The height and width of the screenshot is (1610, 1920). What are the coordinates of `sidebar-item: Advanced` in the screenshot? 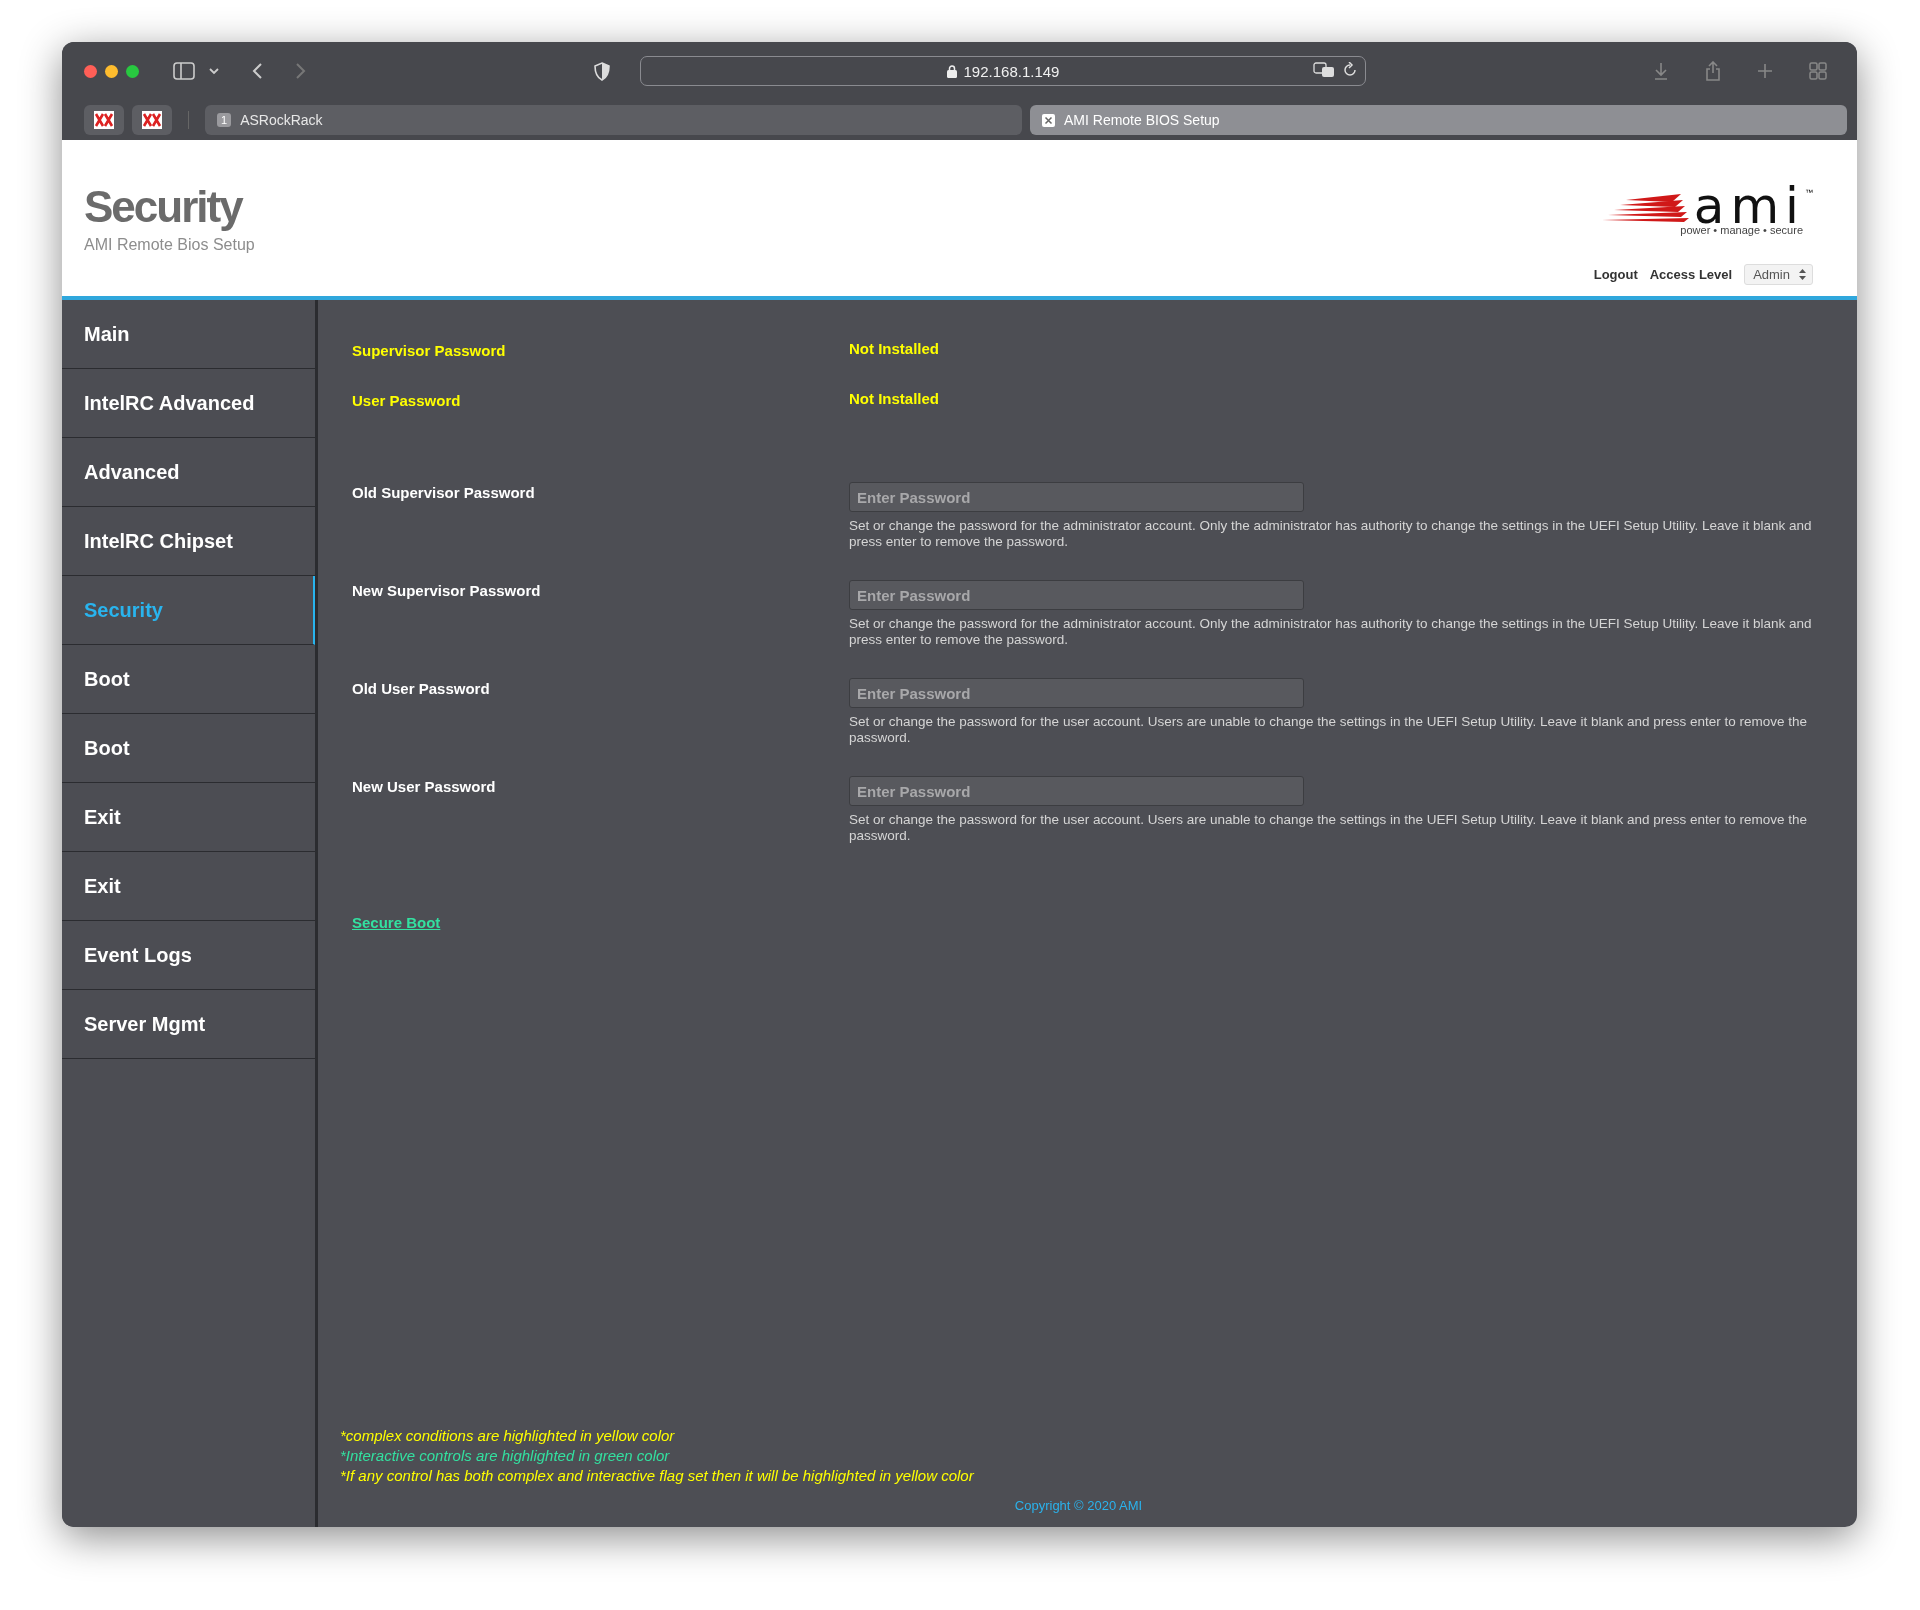 It's located at (188, 472).